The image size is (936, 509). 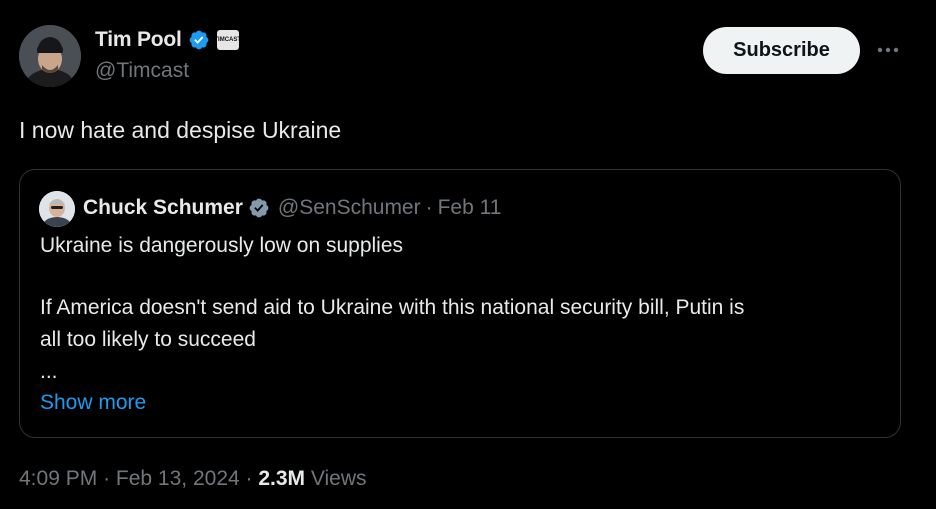 What do you see at coordinates (163, 208) in the screenshot?
I see `quote-author-name: Chuck Schumer` at bounding box center [163, 208].